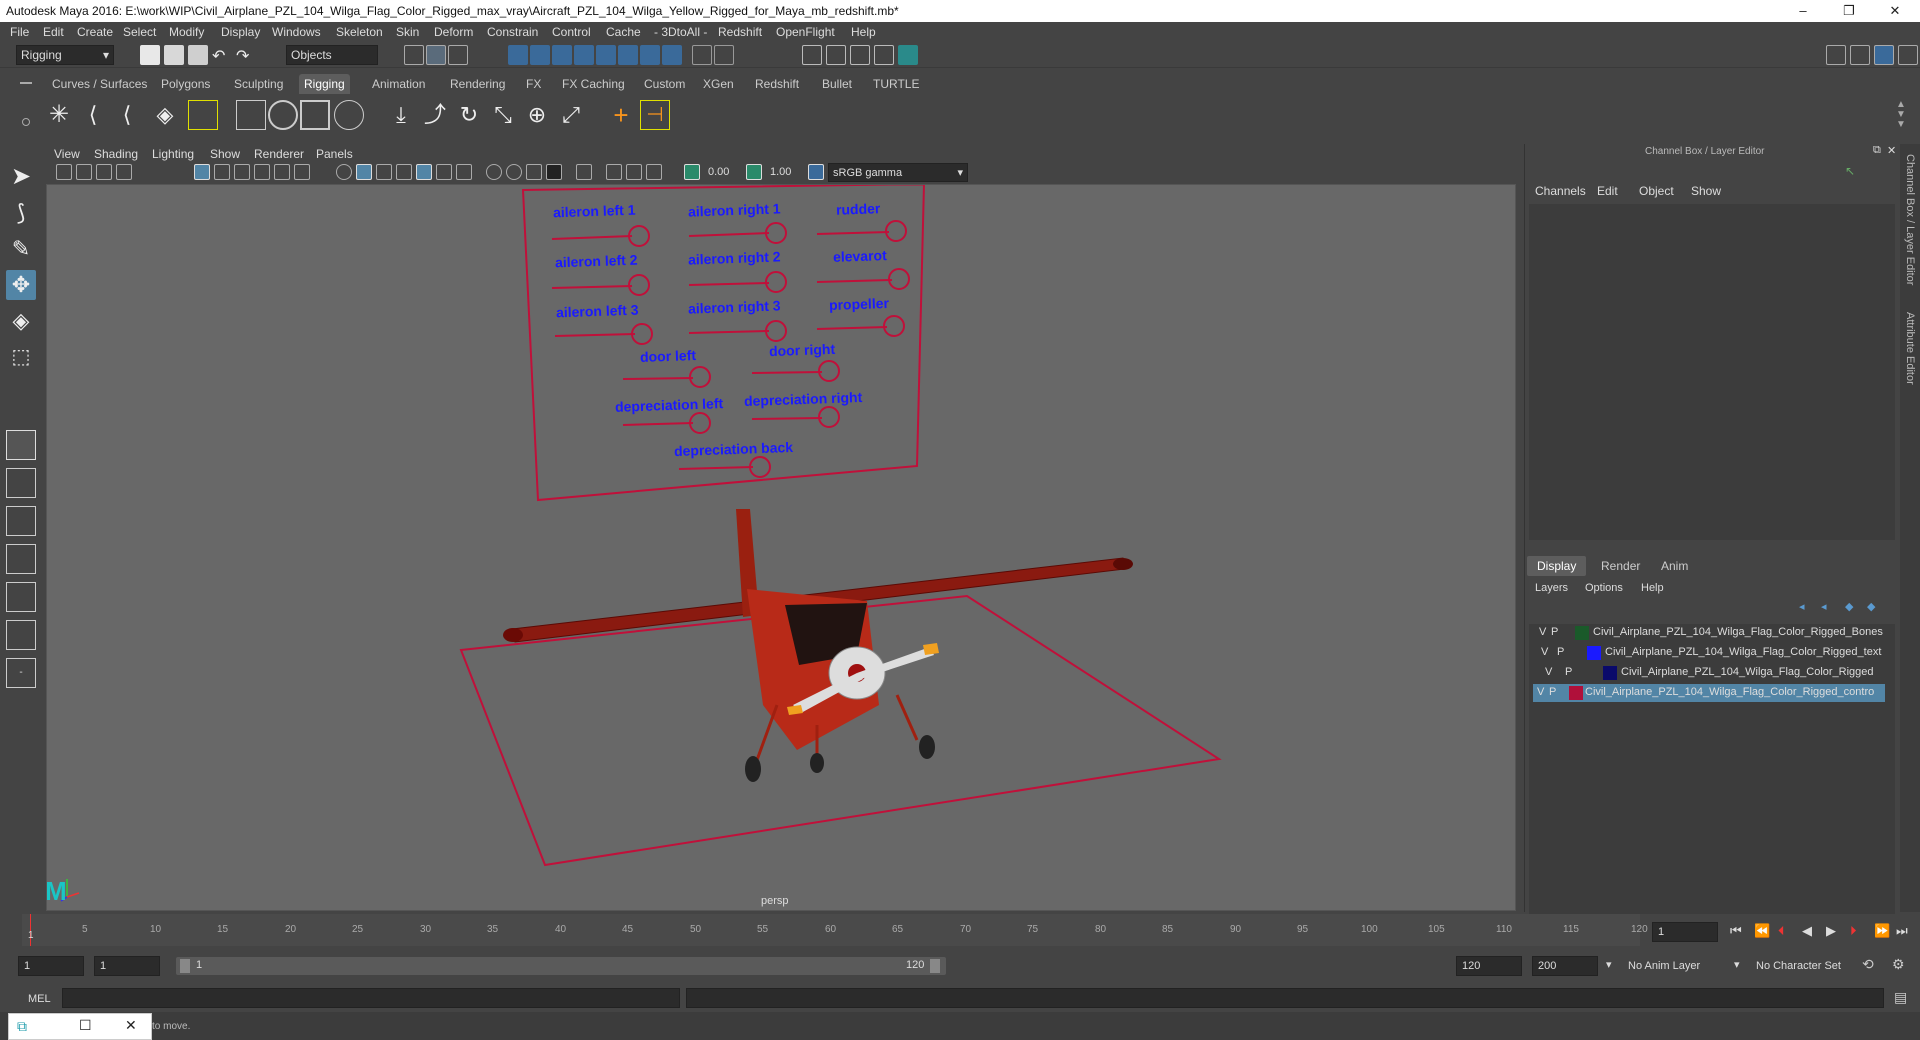 This screenshot has width=1920, height=1040. What do you see at coordinates (1849, 11) in the screenshot?
I see `maximize-button: ❐` at bounding box center [1849, 11].